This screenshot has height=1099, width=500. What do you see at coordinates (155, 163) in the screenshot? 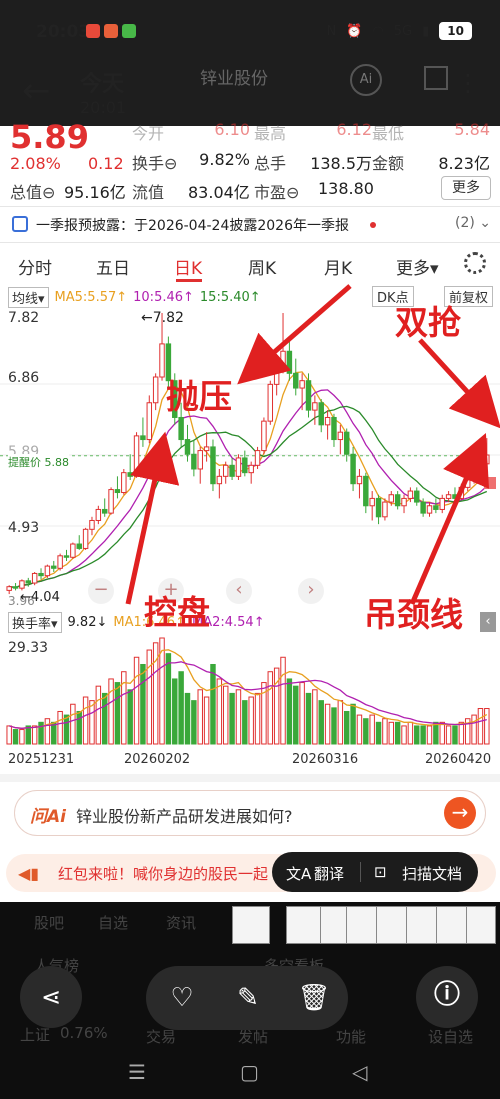
I see `quote-label: 换手⊖` at bounding box center [155, 163].